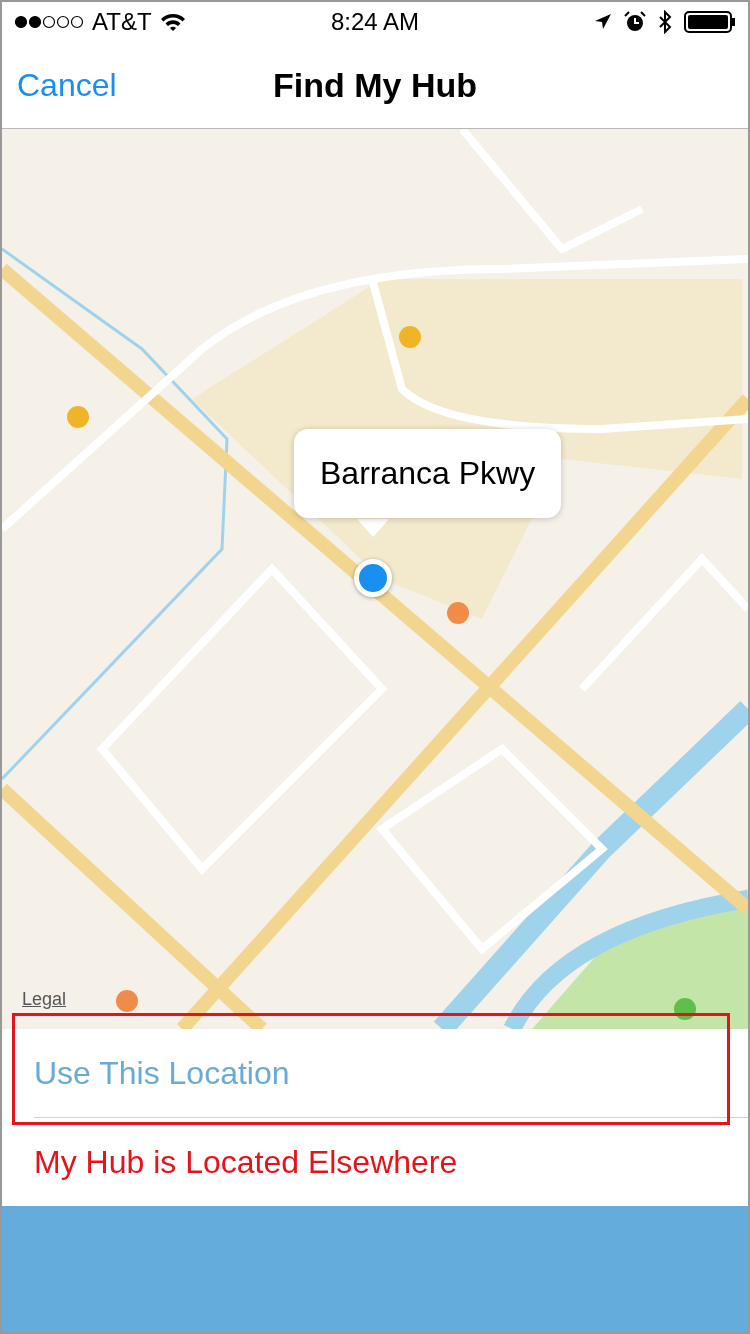 The image size is (750, 1334). What do you see at coordinates (428, 473) in the screenshot?
I see `location-callout: Barranca Pkwy` at bounding box center [428, 473].